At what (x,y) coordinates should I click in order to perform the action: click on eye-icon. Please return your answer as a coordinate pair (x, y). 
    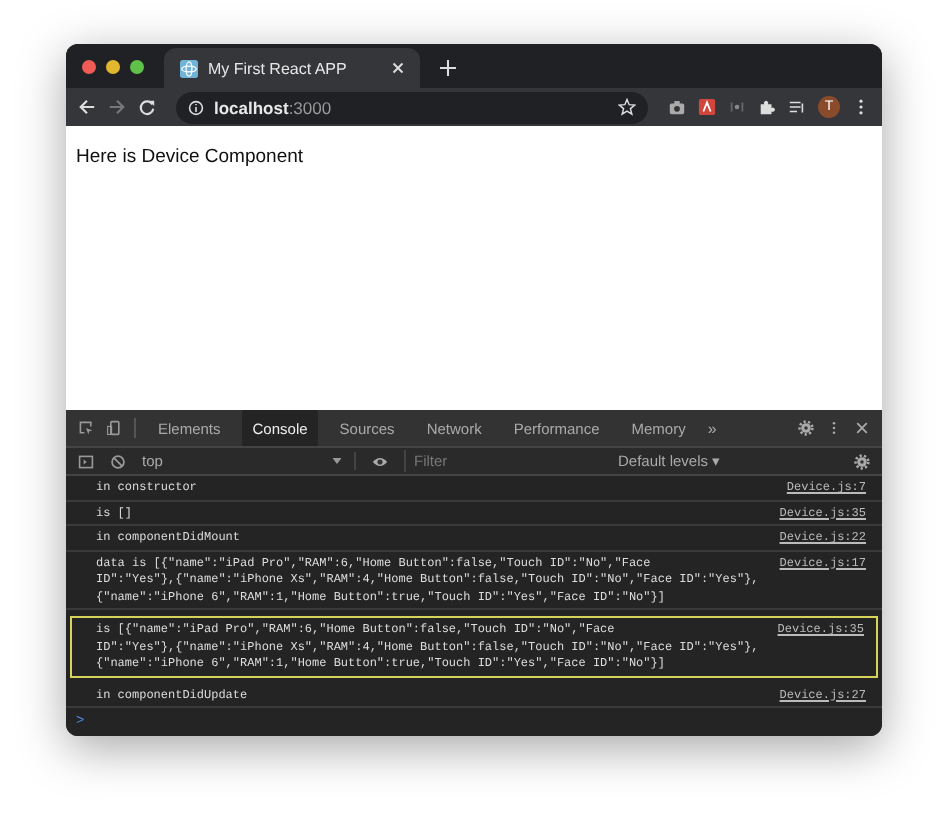
    Looking at the image, I should click on (380, 461).